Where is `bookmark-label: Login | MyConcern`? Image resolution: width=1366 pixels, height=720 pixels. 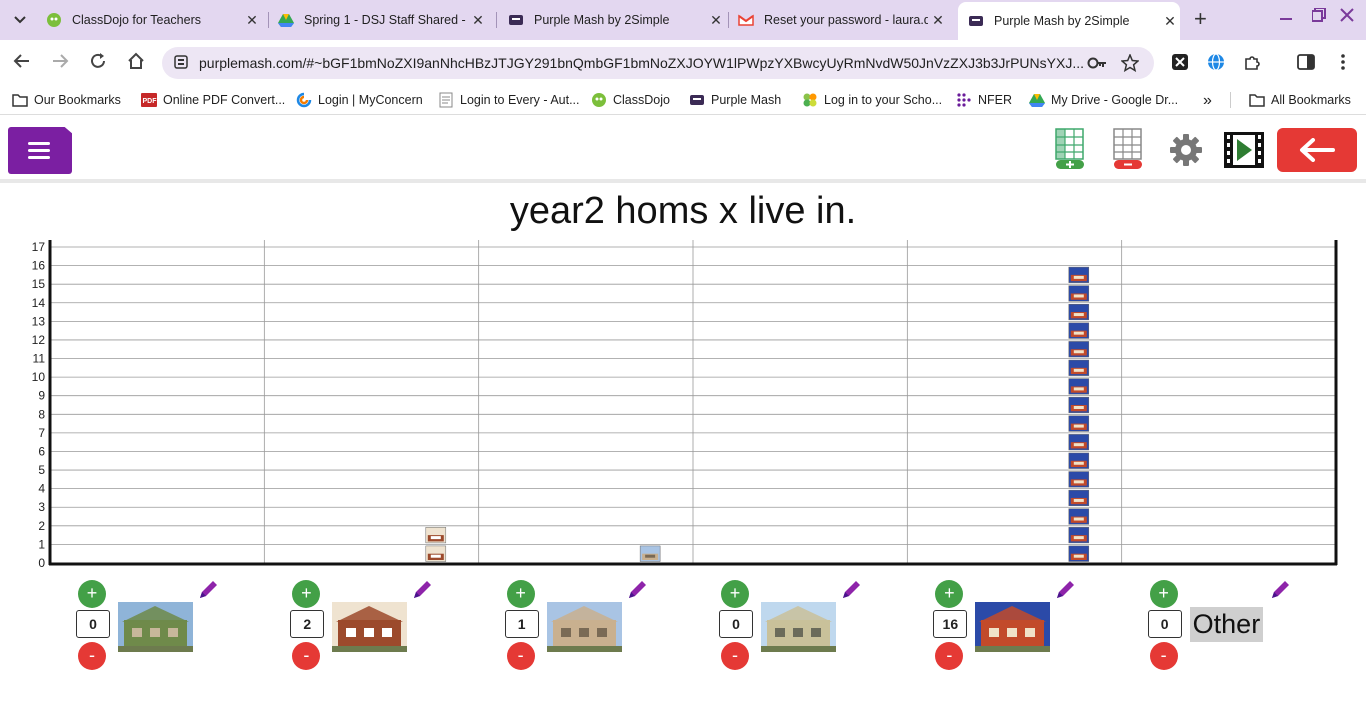
bookmark-label: Login | MyConcern is located at coordinates (370, 100).